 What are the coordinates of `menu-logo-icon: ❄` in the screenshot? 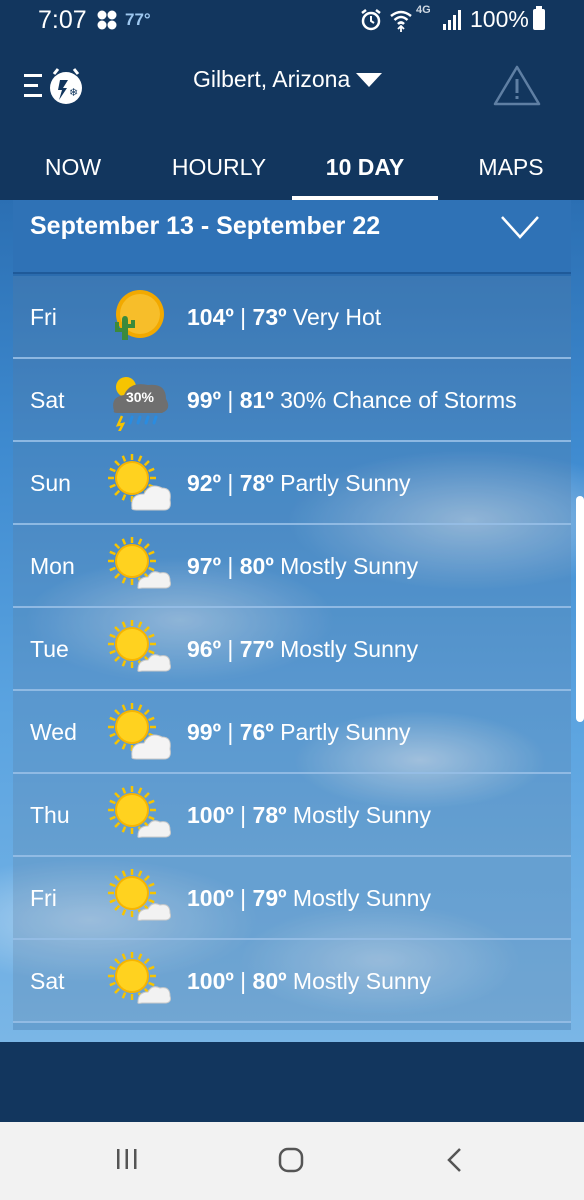 It's located at (55, 86).